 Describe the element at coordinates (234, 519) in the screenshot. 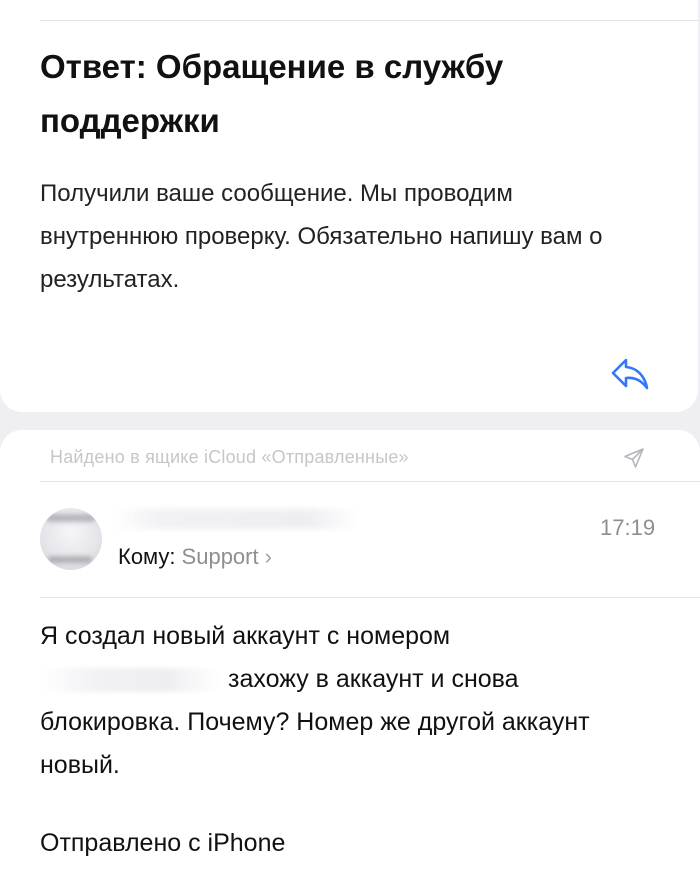

I see `sender-name-redacted` at that location.